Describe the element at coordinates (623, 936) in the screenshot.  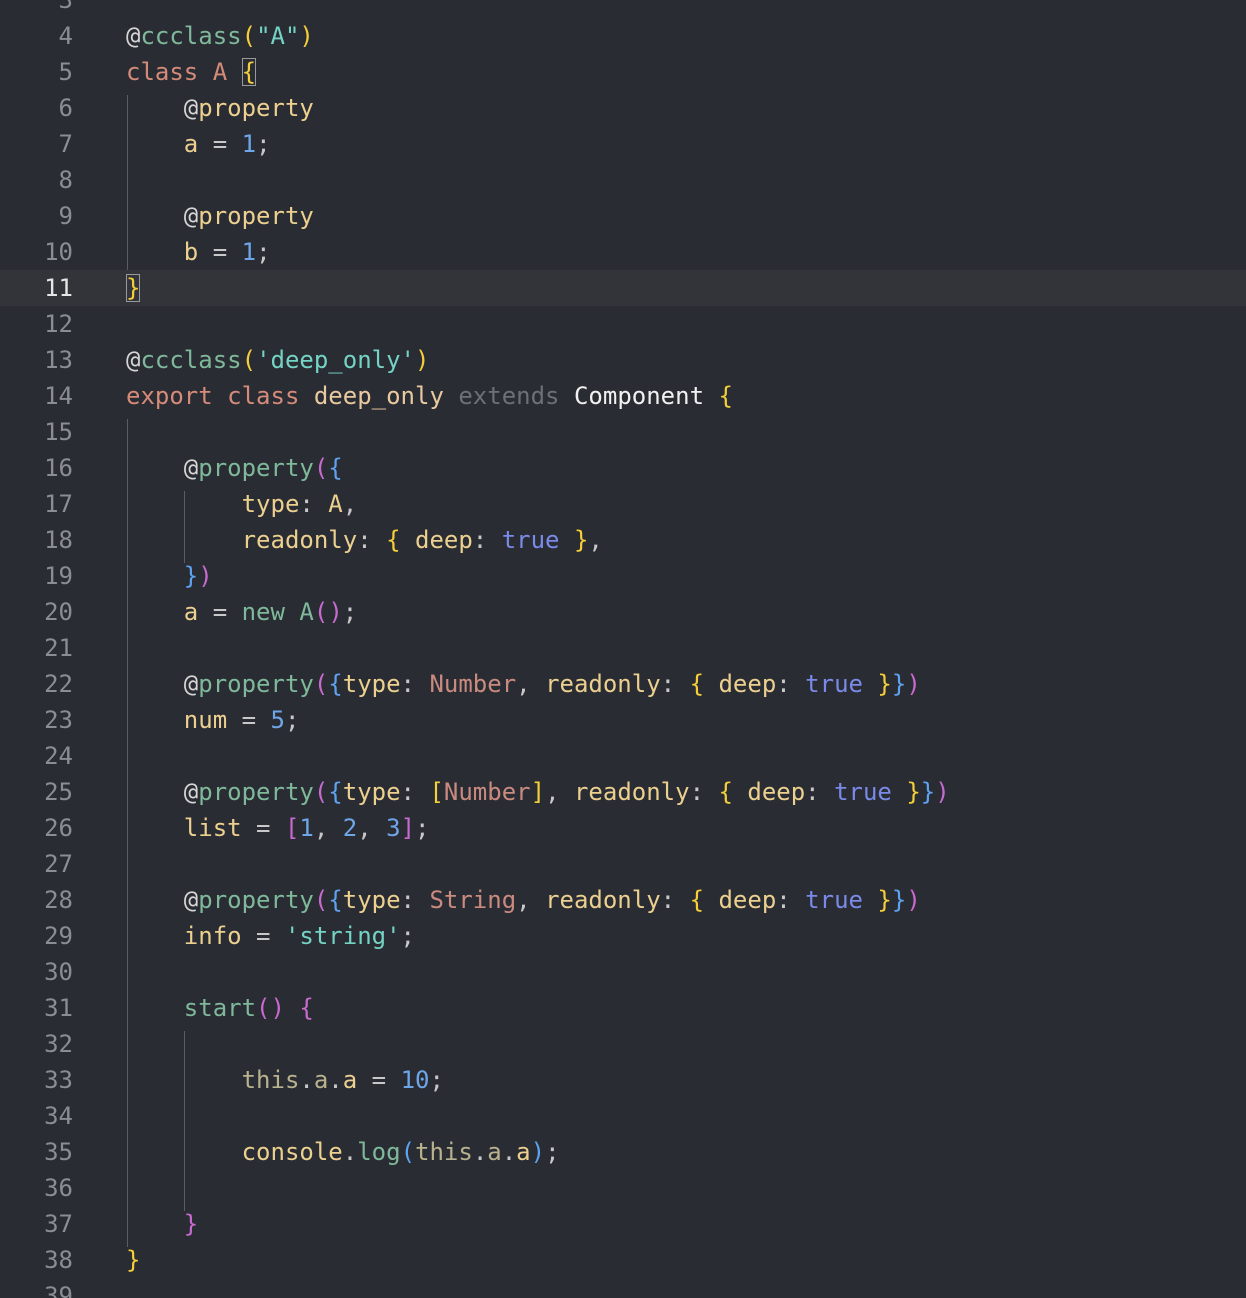
I see `code-line: 29 info = 'string';` at that location.